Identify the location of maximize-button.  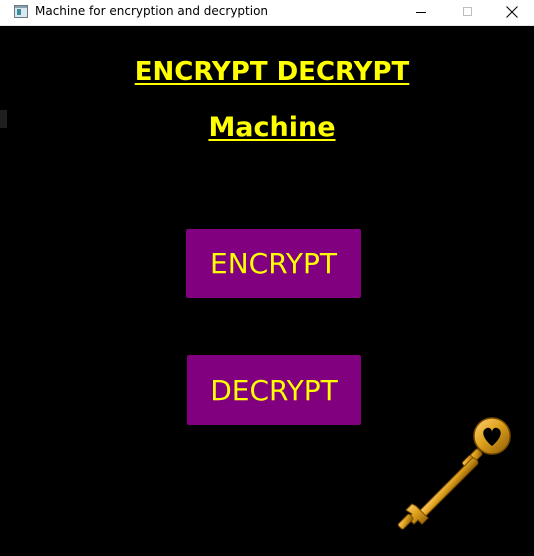
(467, 12).